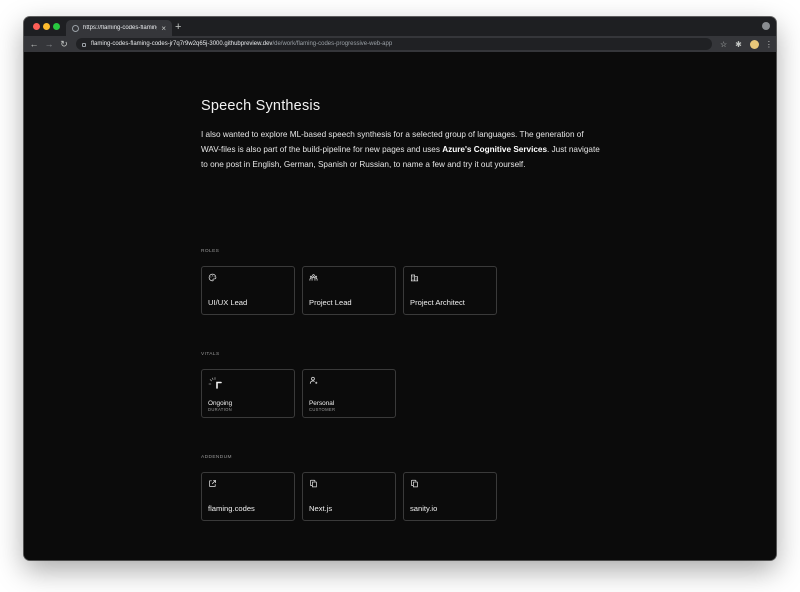 This screenshot has height=592, width=800. Describe the element at coordinates (322, 403) in the screenshot. I see `vital-label-customer: Personal` at that location.